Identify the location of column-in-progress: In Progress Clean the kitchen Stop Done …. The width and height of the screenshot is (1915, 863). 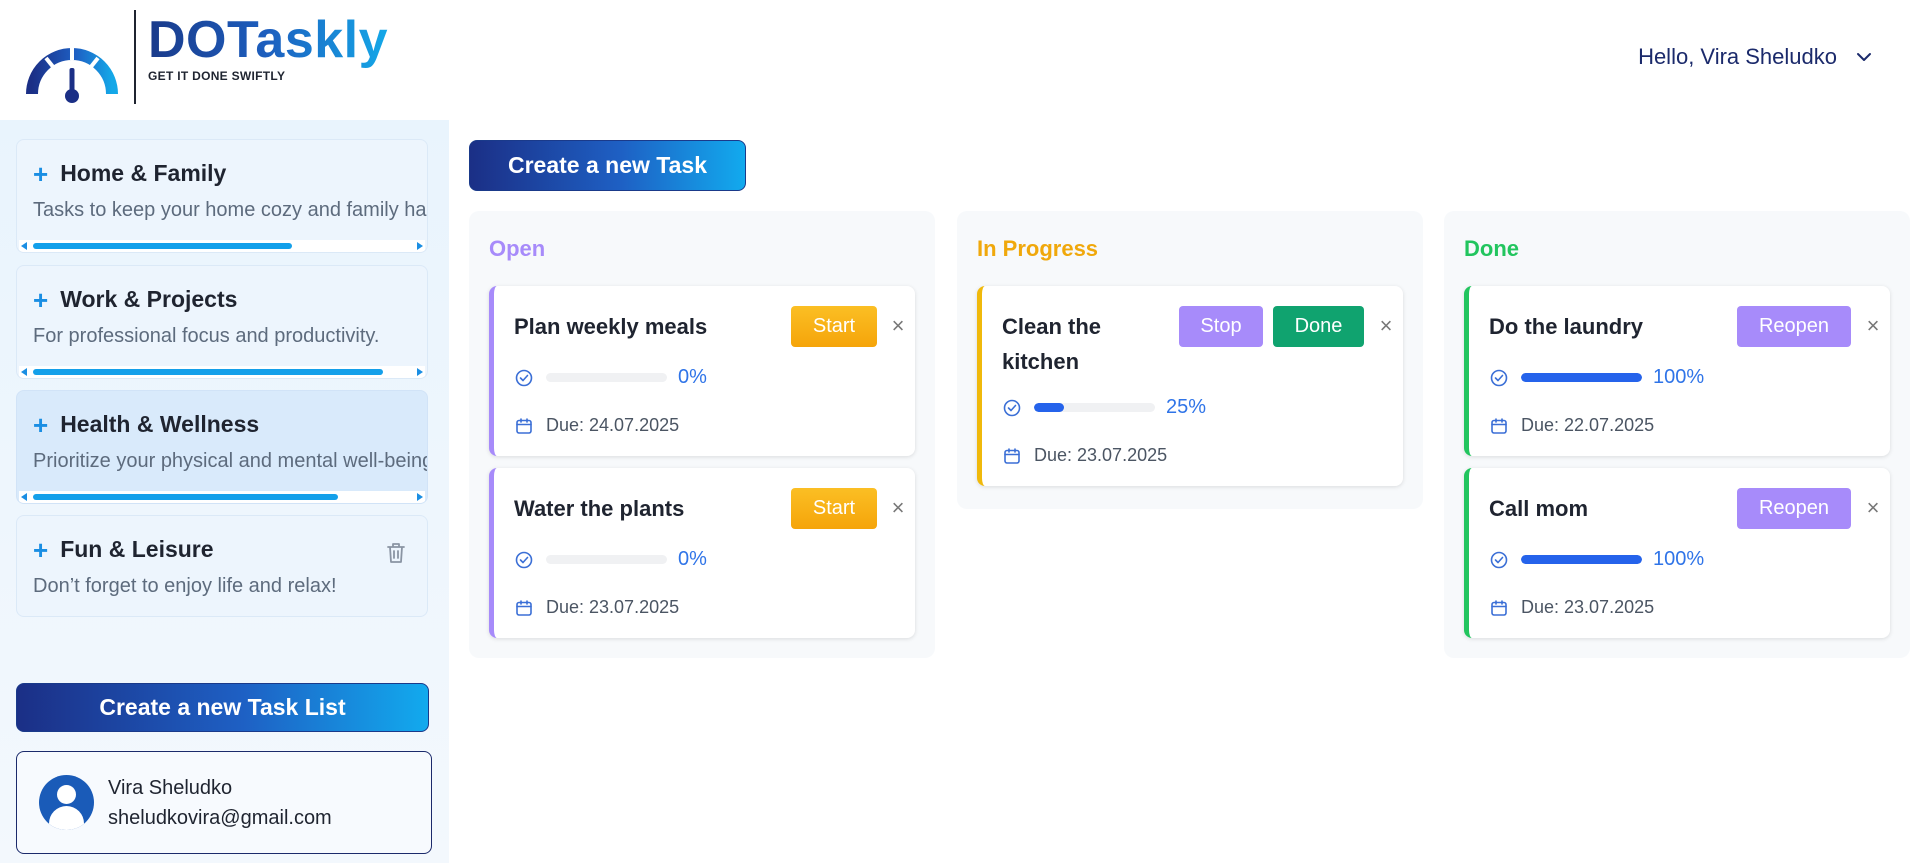
(1190, 360).